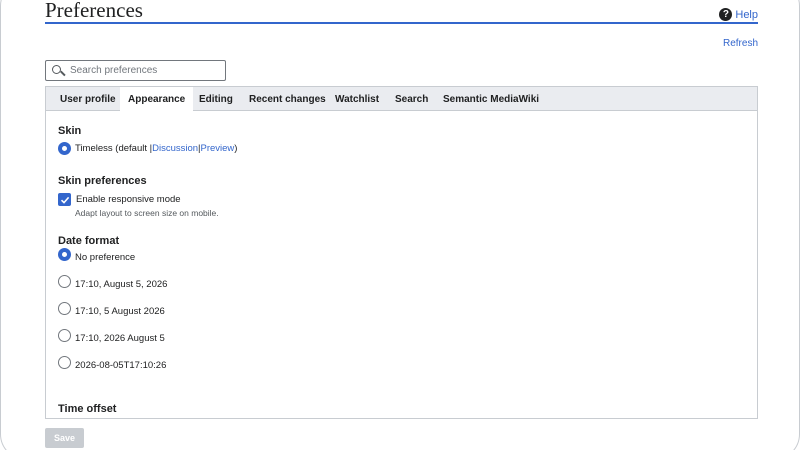 This screenshot has height=450, width=800. What do you see at coordinates (87, 409) in the screenshot?
I see `time-offset-heading: Time offset` at bounding box center [87, 409].